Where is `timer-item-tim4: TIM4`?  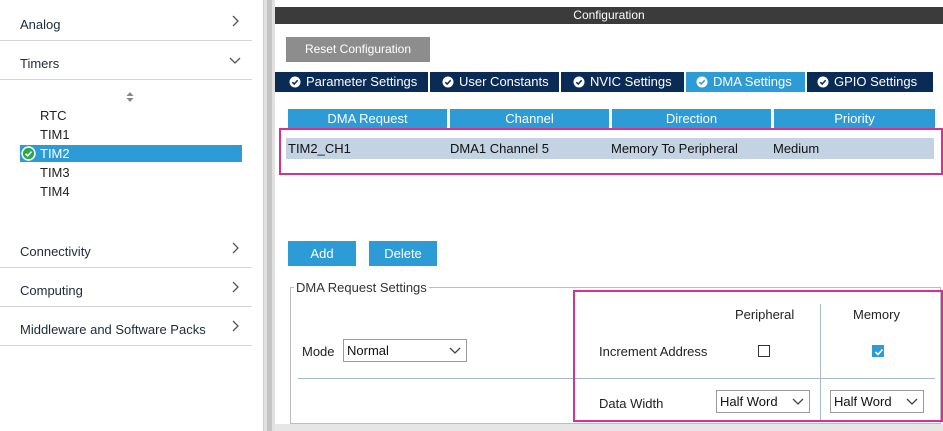 timer-item-tim4: TIM4 is located at coordinates (55, 191).